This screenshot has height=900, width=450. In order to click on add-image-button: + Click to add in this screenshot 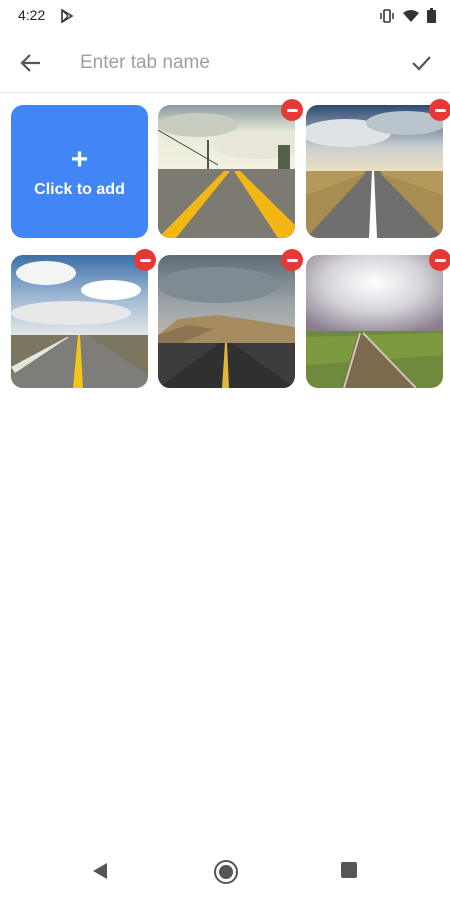, I will do `click(79, 171)`.